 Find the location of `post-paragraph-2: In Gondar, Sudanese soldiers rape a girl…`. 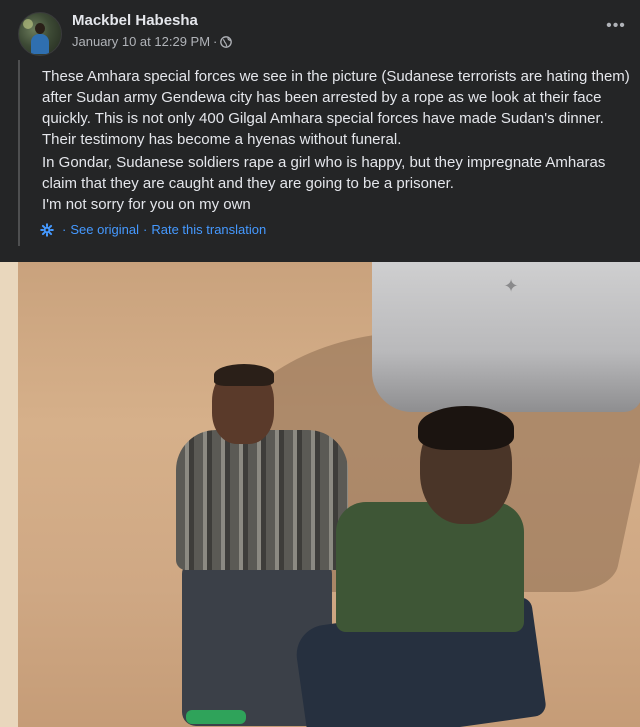

post-paragraph-2: In Gondar, Sudanese soldiers rape a girl… is located at coordinates (324, 183).